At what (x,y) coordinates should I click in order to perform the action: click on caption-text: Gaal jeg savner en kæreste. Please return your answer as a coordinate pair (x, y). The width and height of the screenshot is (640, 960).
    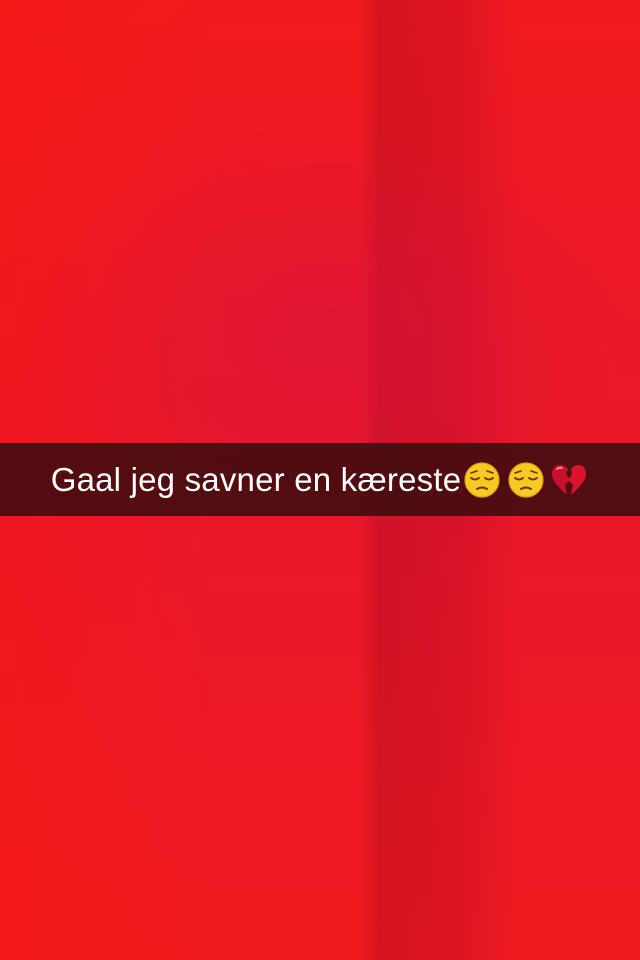
    Looking at the image, I should click on (256, 479).